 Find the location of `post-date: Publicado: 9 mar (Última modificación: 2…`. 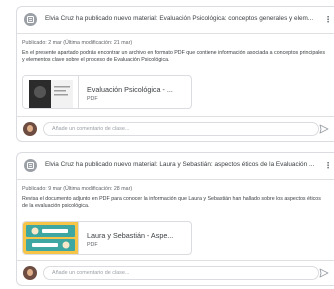

post-date: Publicado: 9 mar (Última modificación: 2… is located at coordinates (77, 189).